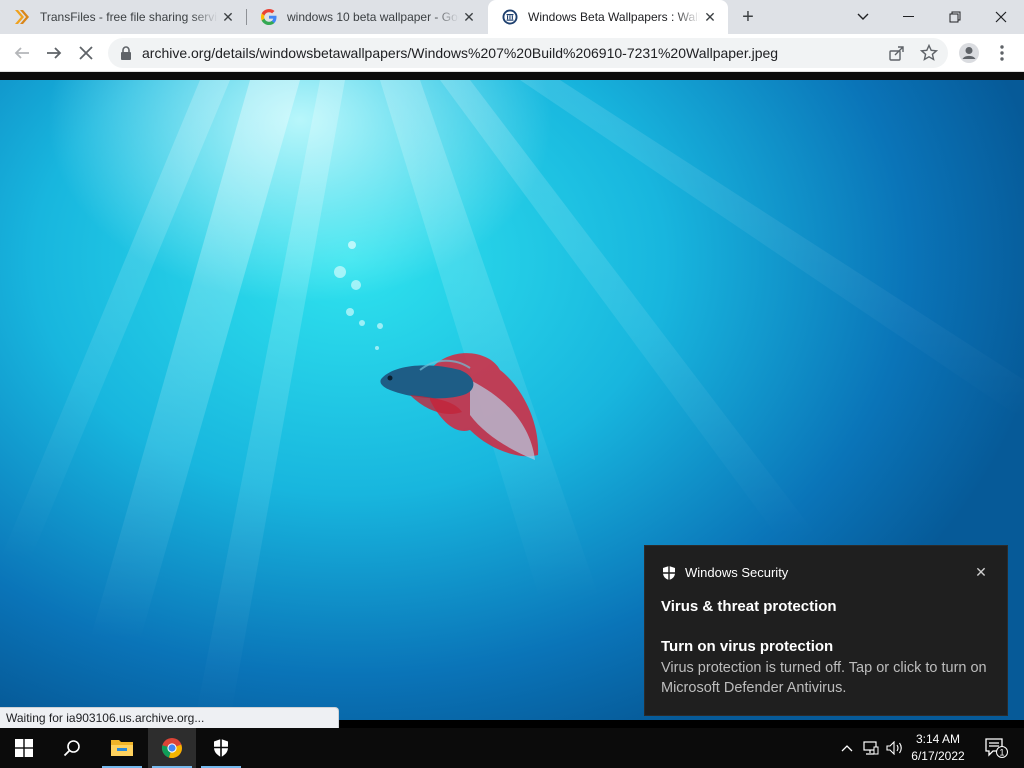 The image size is (1024, 768). Describe the element at coordinates (129, 17) in the screenshot. I see `tab-title: TransFiles - free file sharing service` at that location.